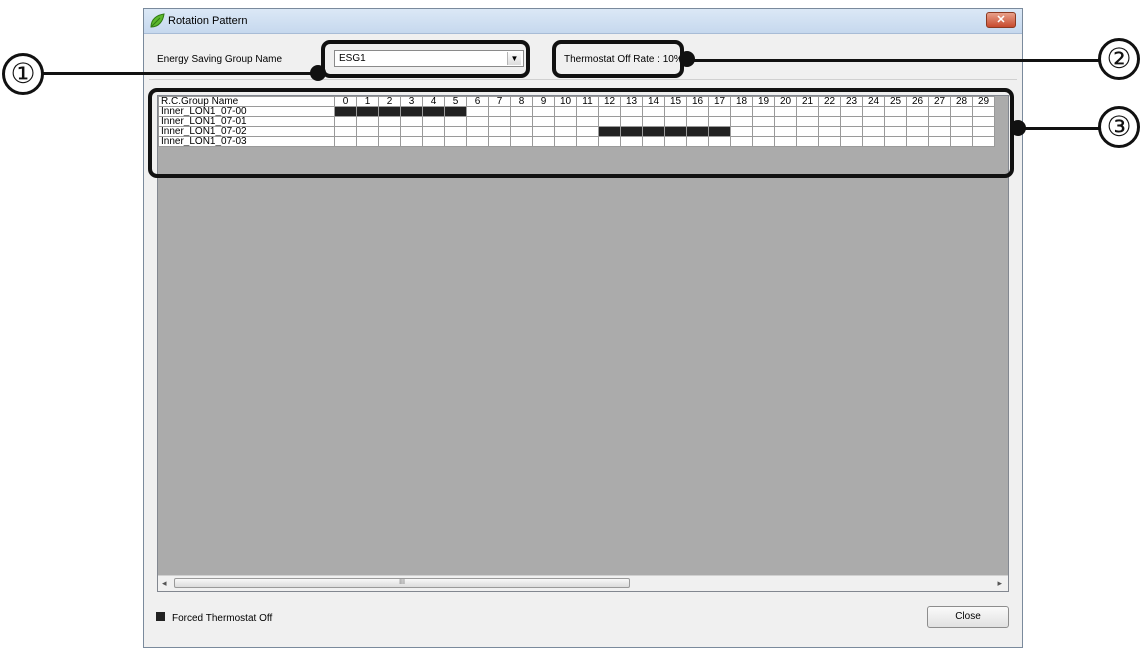 This screenshot has height=648, width=1141. Describe the element at coordinates (999, 583) in the screenshot. I see `scroll-right-icon: ▸` at that location.